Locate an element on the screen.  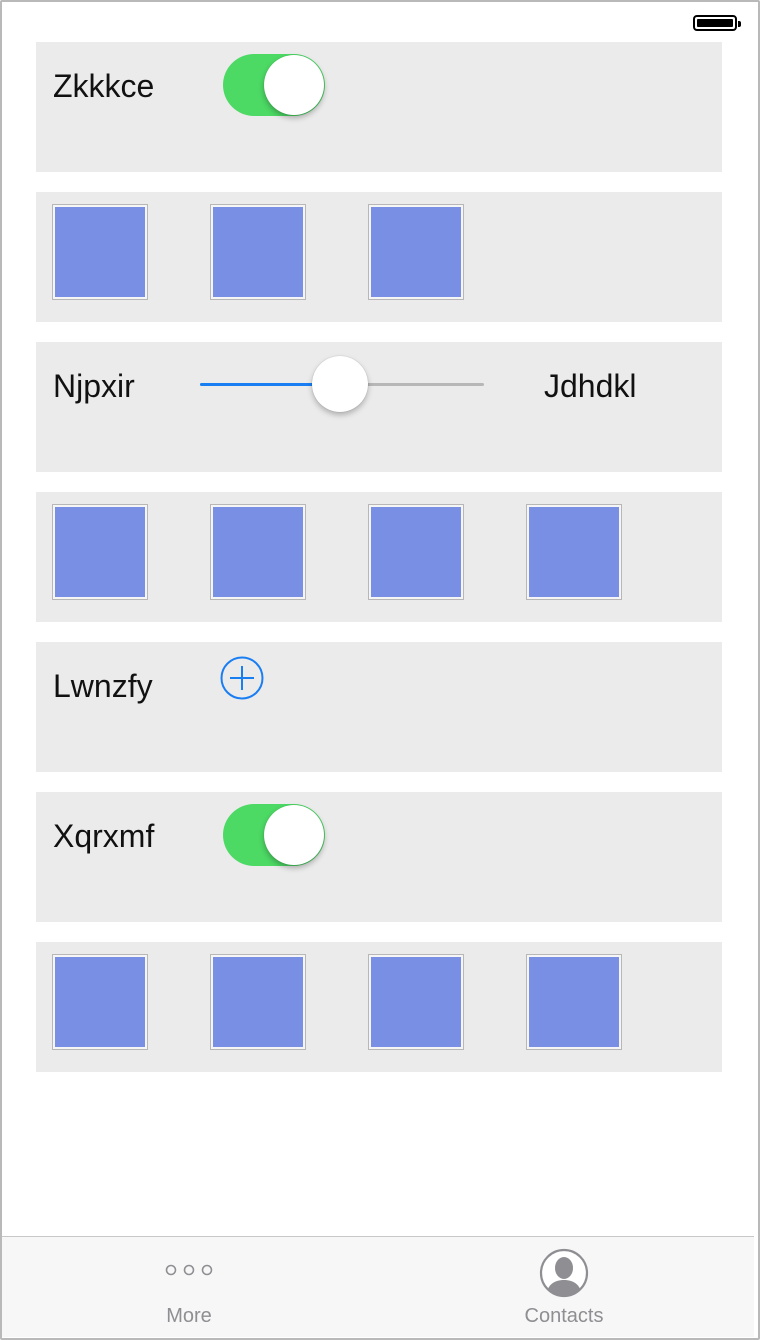
tab-label: Contacts is located at coordinates (564, 1316).